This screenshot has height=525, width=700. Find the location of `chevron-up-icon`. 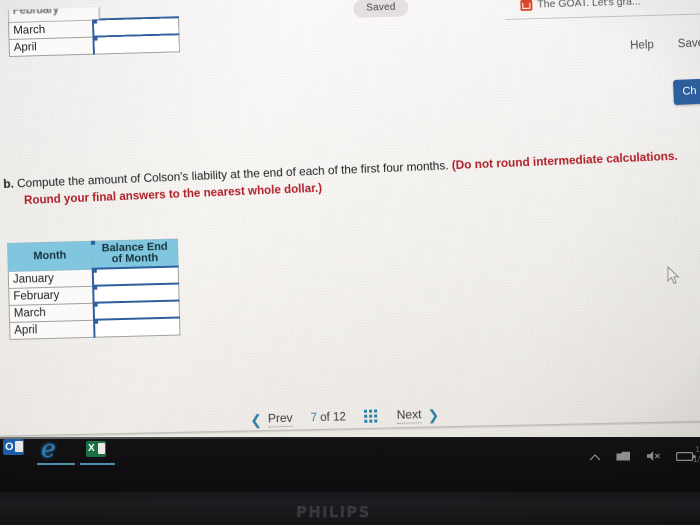

chevron-up-icon is located at coordinates (595, 458).